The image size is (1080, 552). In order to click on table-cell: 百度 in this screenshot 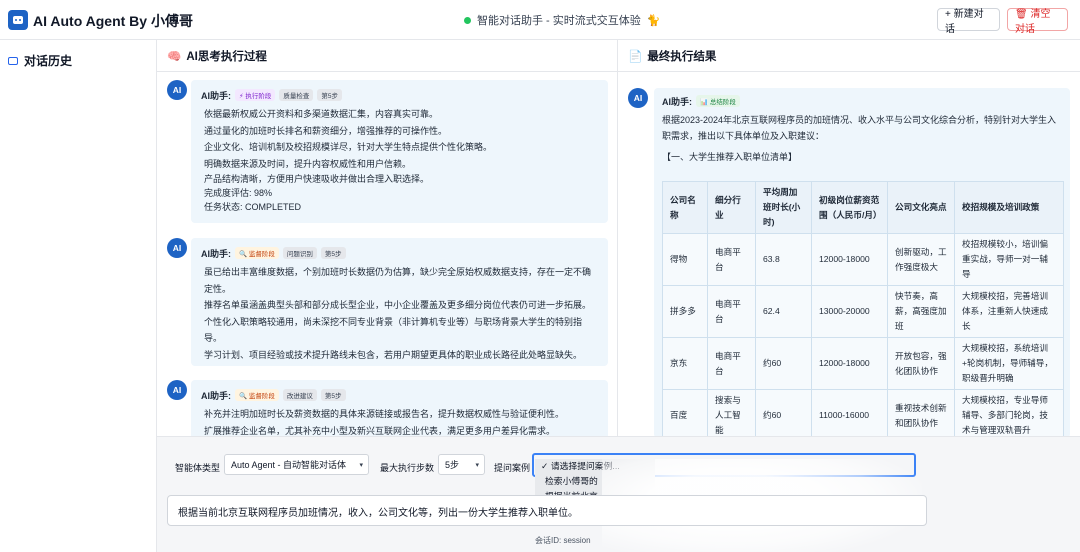, I will do `click(685, 412)`.